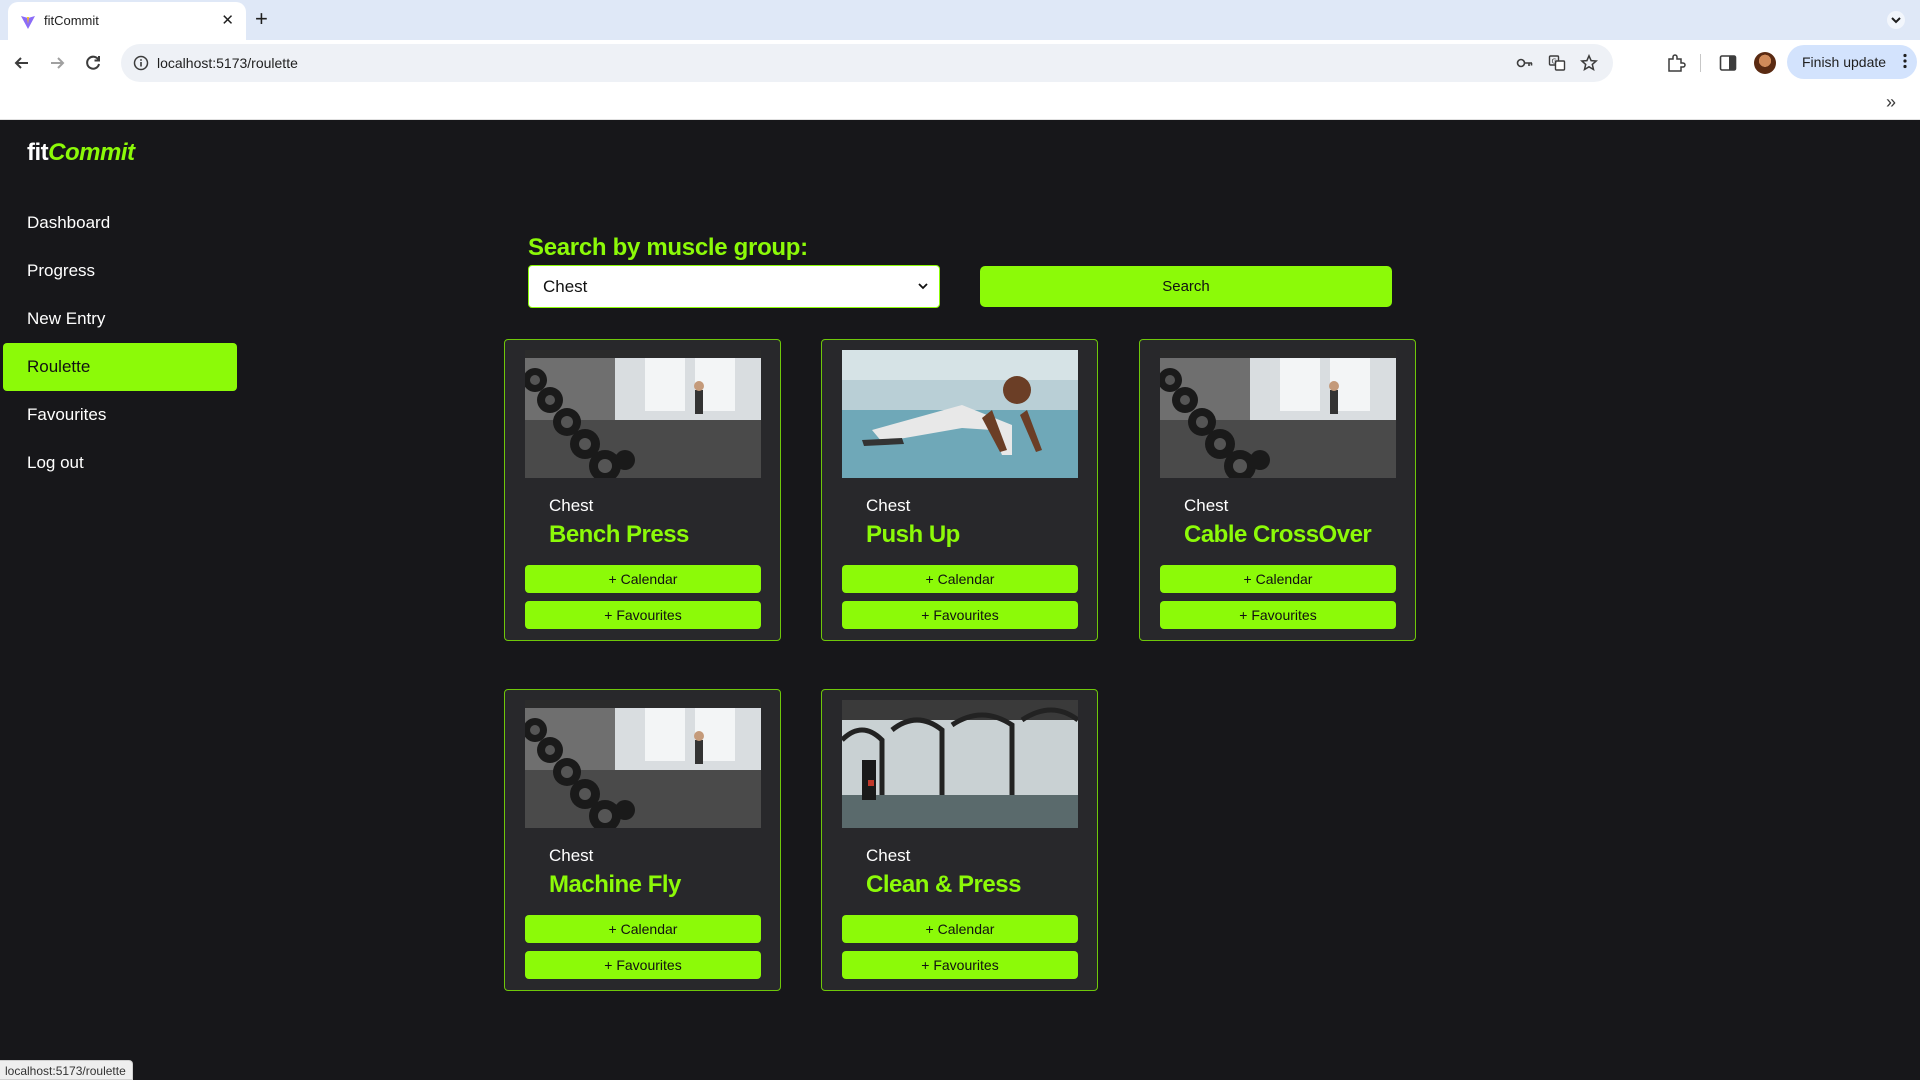 The width and height of the screenshot is (1920, 1080). Describe the element at coordinates (960, 20) in the screenshot. I see `browser-tab-bar: fitCommit ✕ +` at that location.